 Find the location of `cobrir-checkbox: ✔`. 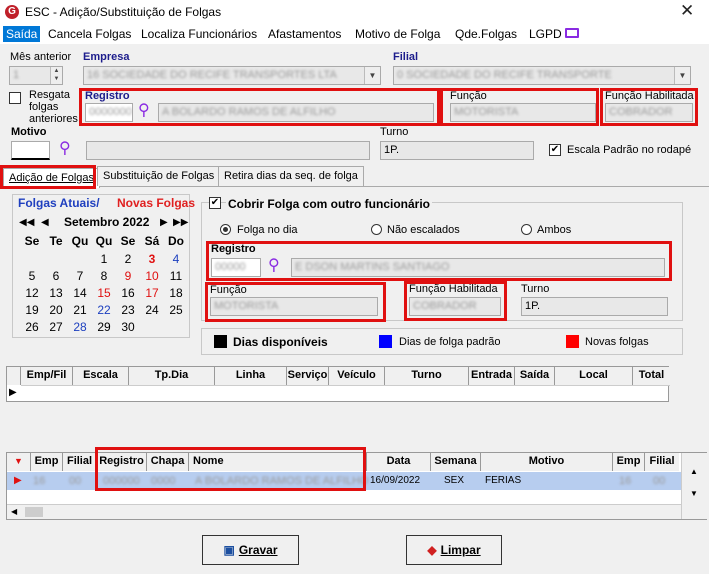

cobrir-checkbox: ✔ is located at coordinates (215, 203).